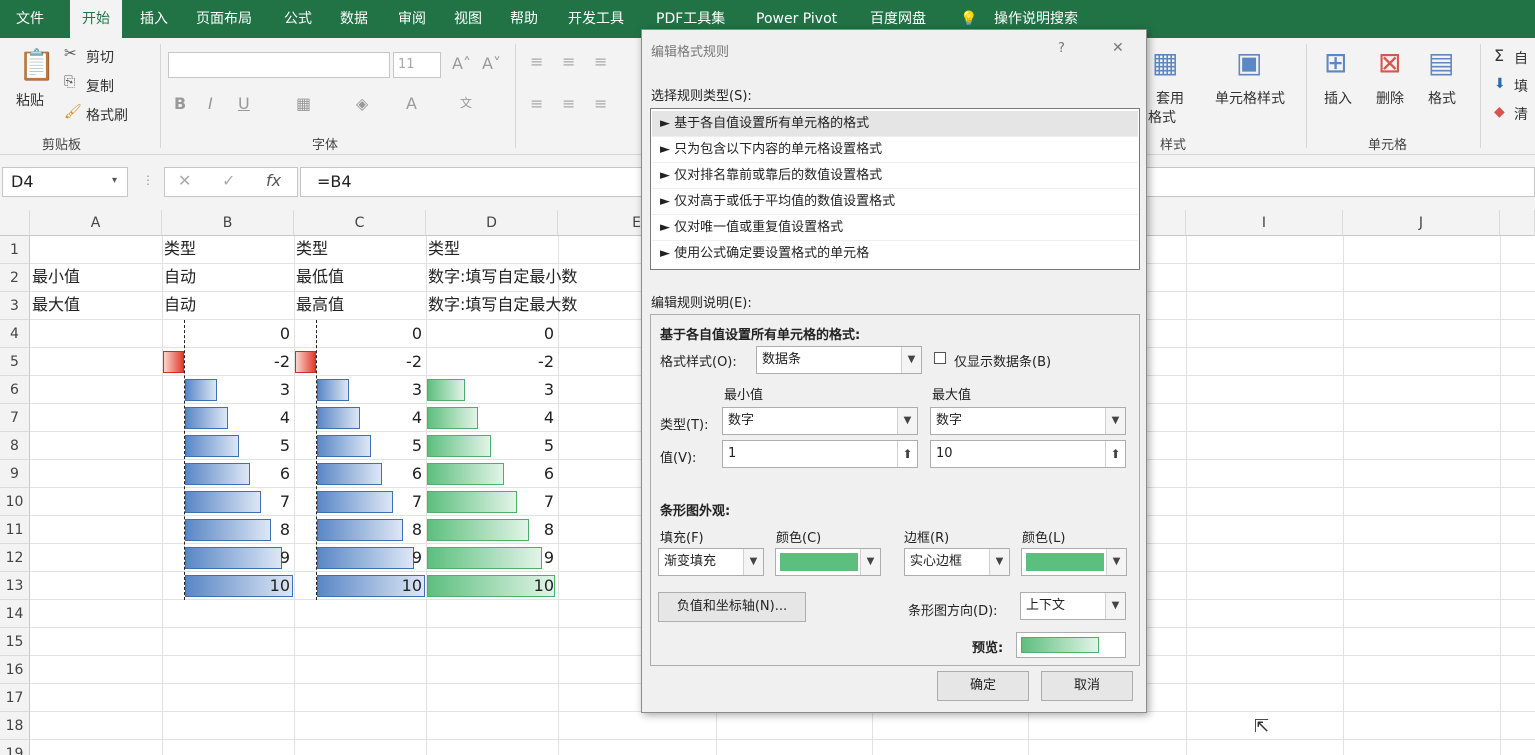 The height and width of the screenshot is (755, 1535). I want to click on column-header-i: I, so click(1264, 223).